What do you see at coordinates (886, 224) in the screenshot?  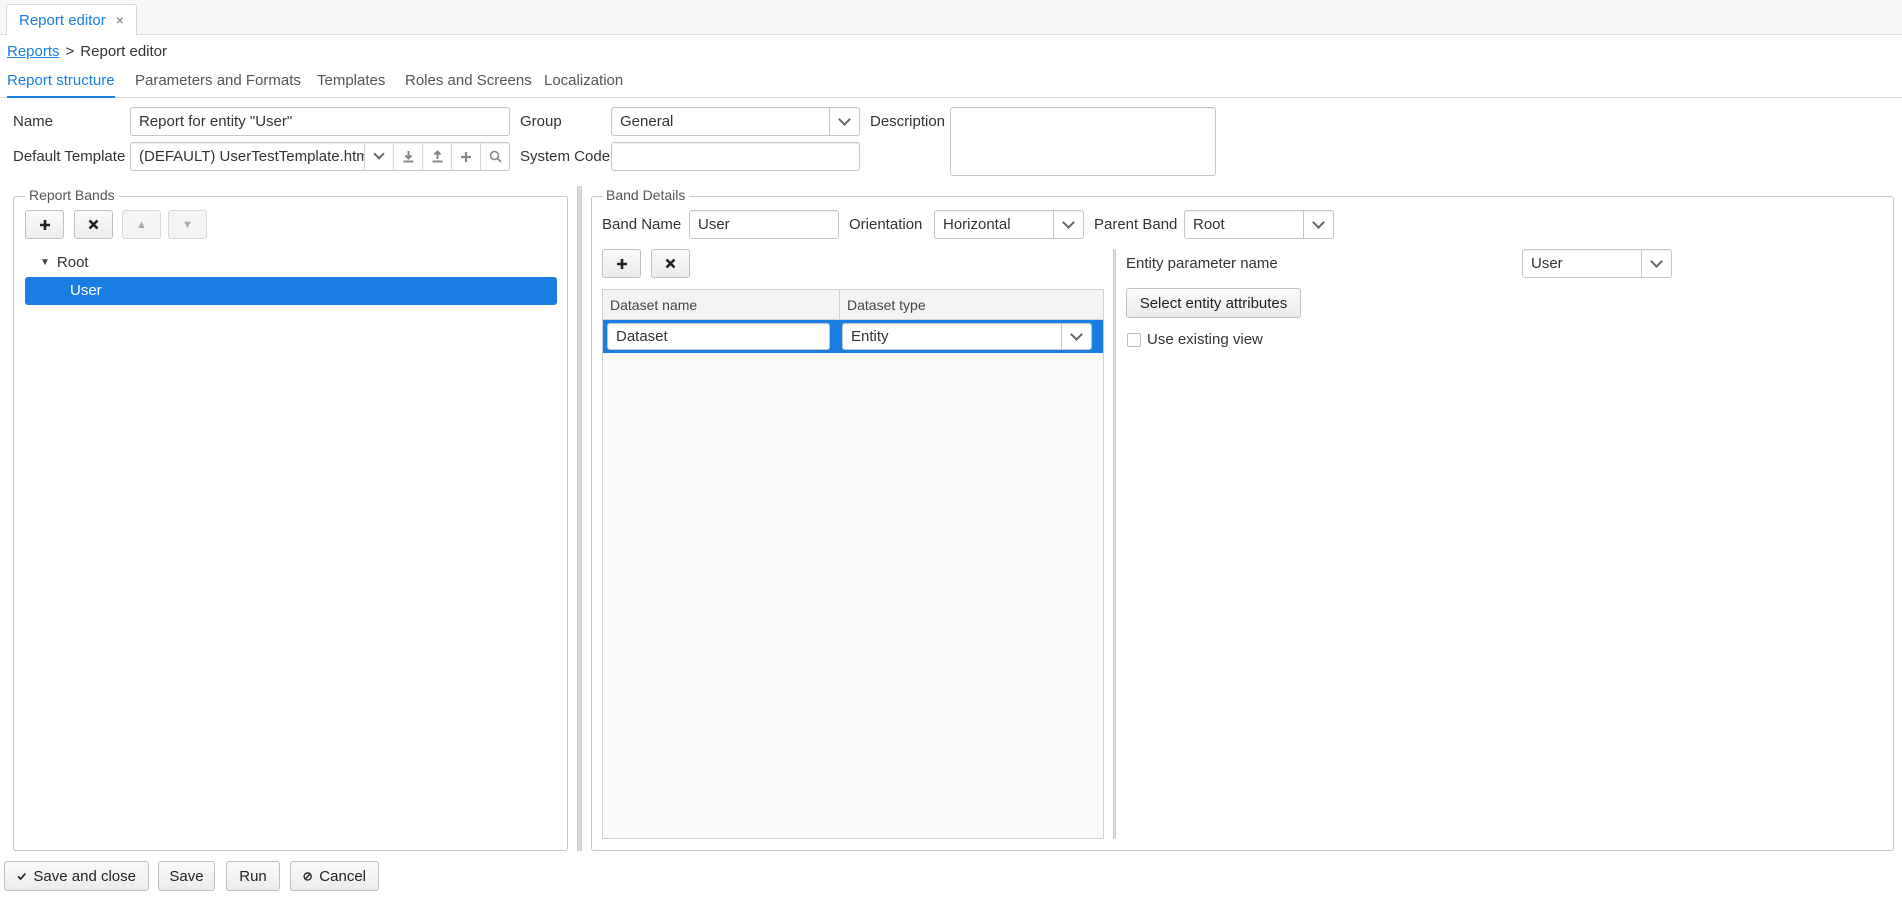 I see `orientation-label: Orientation` at bounding box center [886, 224].